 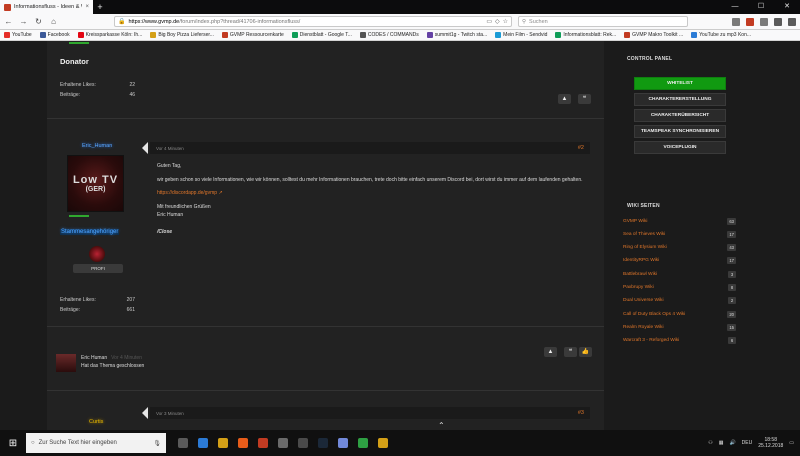 What do you see at coordinates (679, 341) in the screenshot?
I see `wiki-item: Warcraft 3 - Reforged Wiki 6` at bounding box center [679, 341].